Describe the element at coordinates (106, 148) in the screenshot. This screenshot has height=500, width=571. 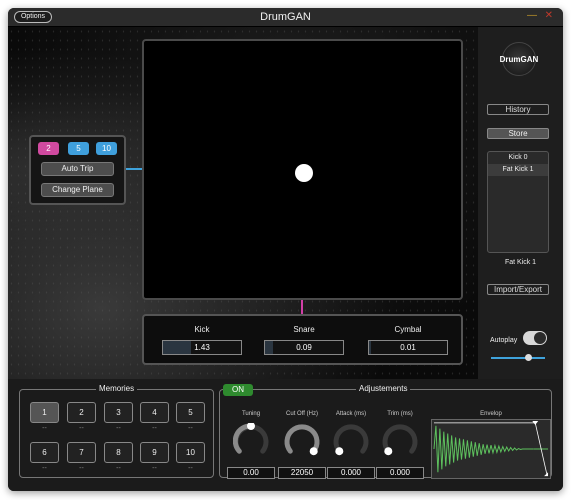
I see `chip-10: 10` at that location.